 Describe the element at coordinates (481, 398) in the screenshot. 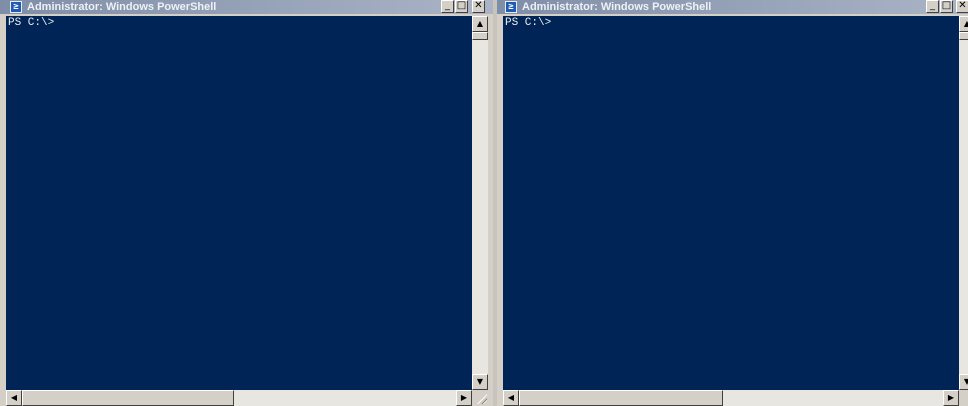

I see `size-grip` at that location.